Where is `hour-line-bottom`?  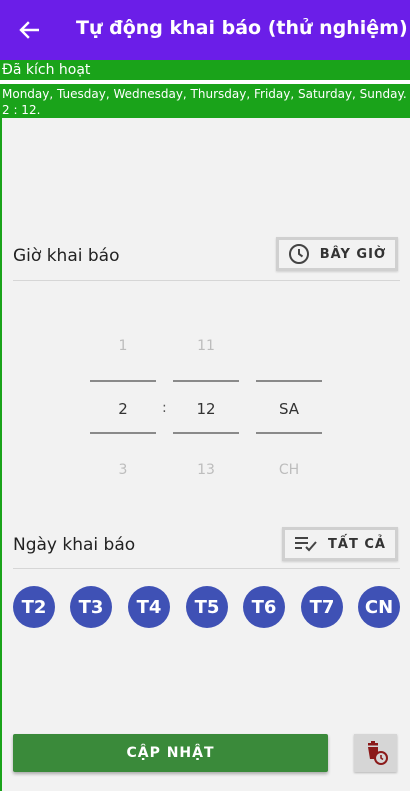 hour-line-bottom is located at coordinates (123, 433).